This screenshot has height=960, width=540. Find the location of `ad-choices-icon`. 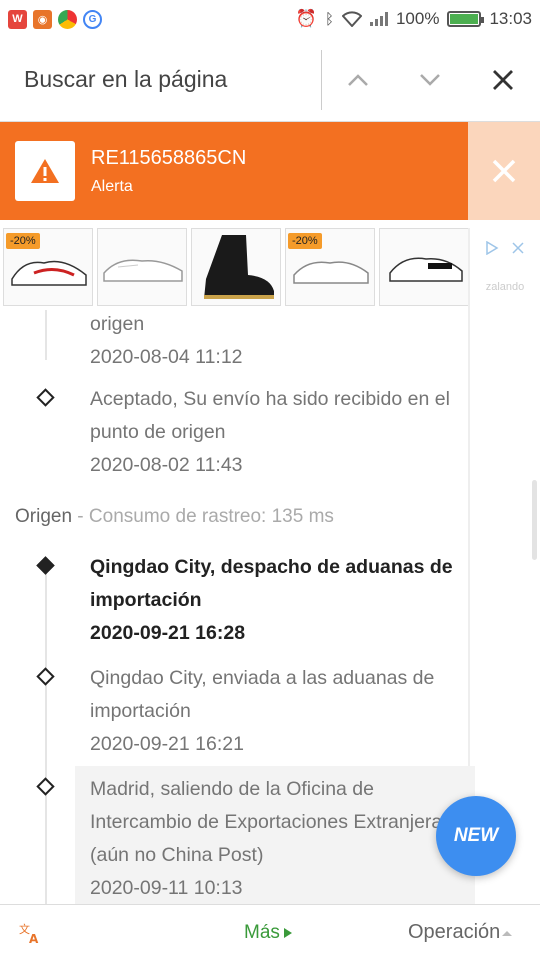

ad-choices-icon is located at coordinates (505, 248).